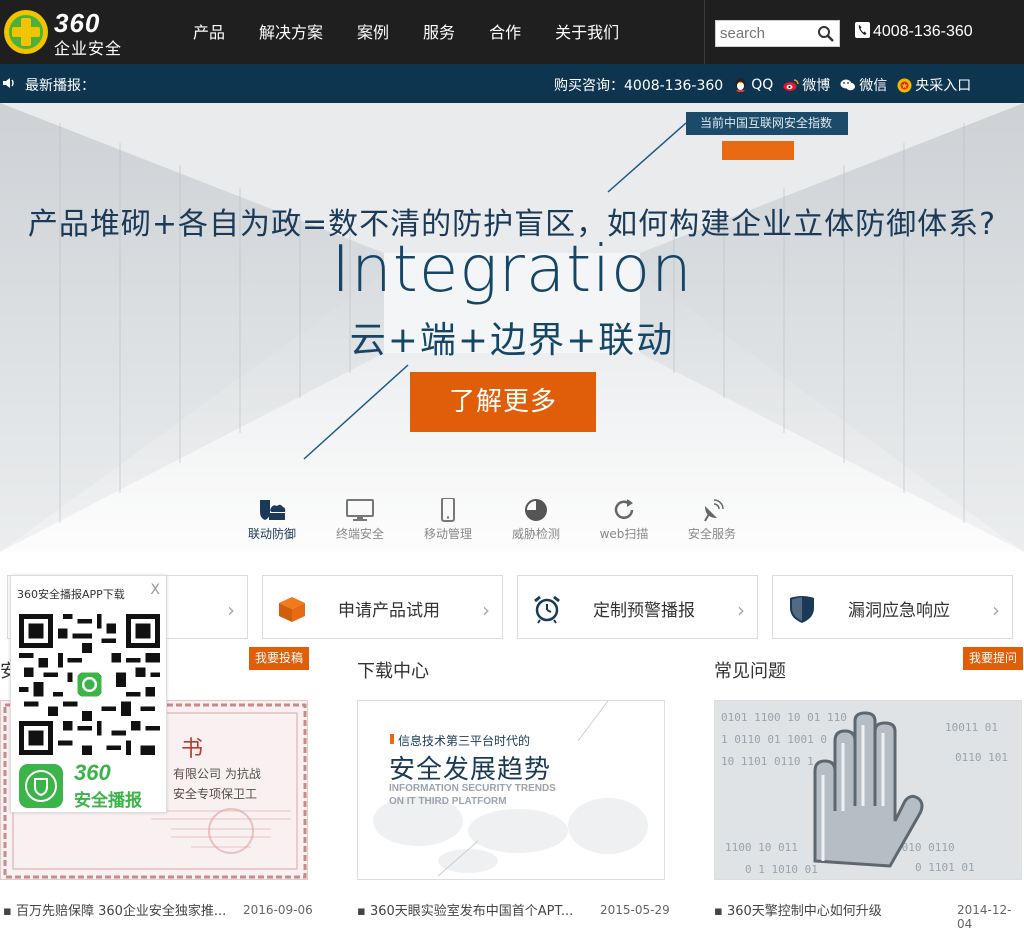 The width and height of the screenshot is (1024, 931). What do you see at coordinates (892, 607) in the screenshot?
I see `card-vuln-response: 漏洞应急响应 ›` at bounding box center [892, 607].